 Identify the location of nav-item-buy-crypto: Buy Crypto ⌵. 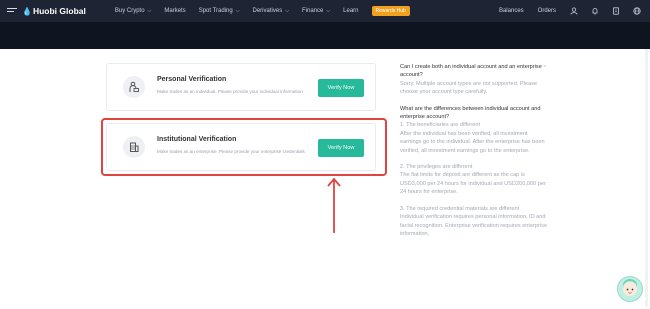
(133, 11).